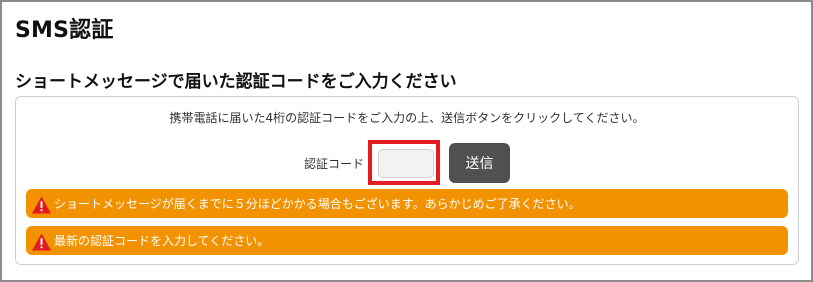 The image size is (813, 282). I want to click on alert-text: 最新の認証コードを入力してください。, so click(162, 241).